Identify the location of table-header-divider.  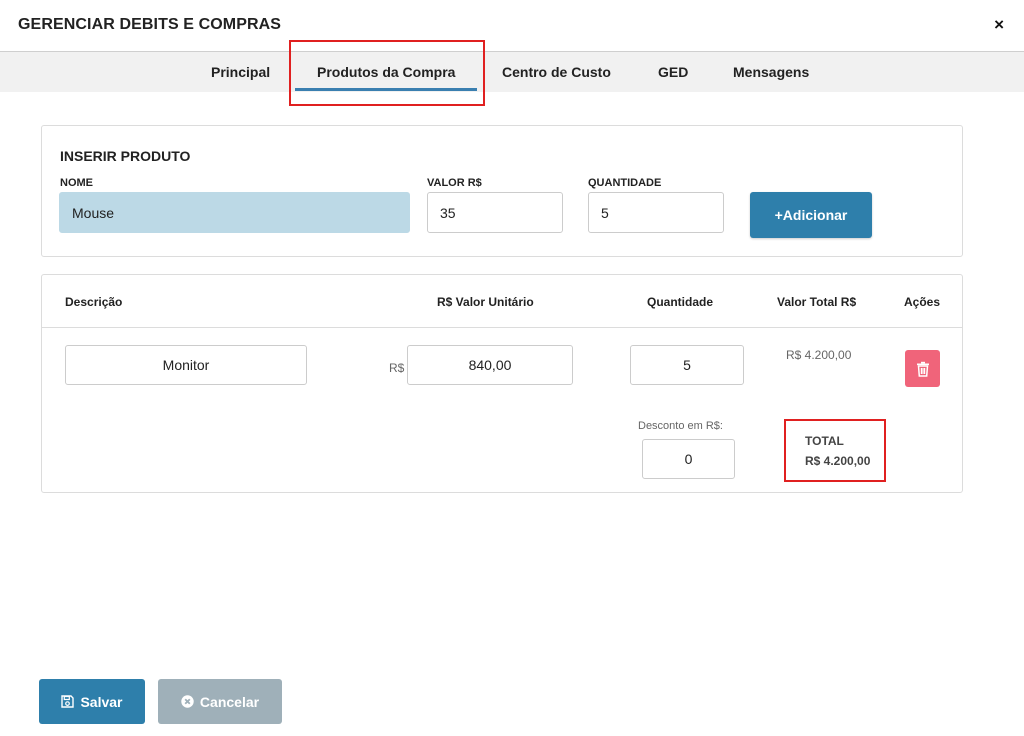
(502, 327).